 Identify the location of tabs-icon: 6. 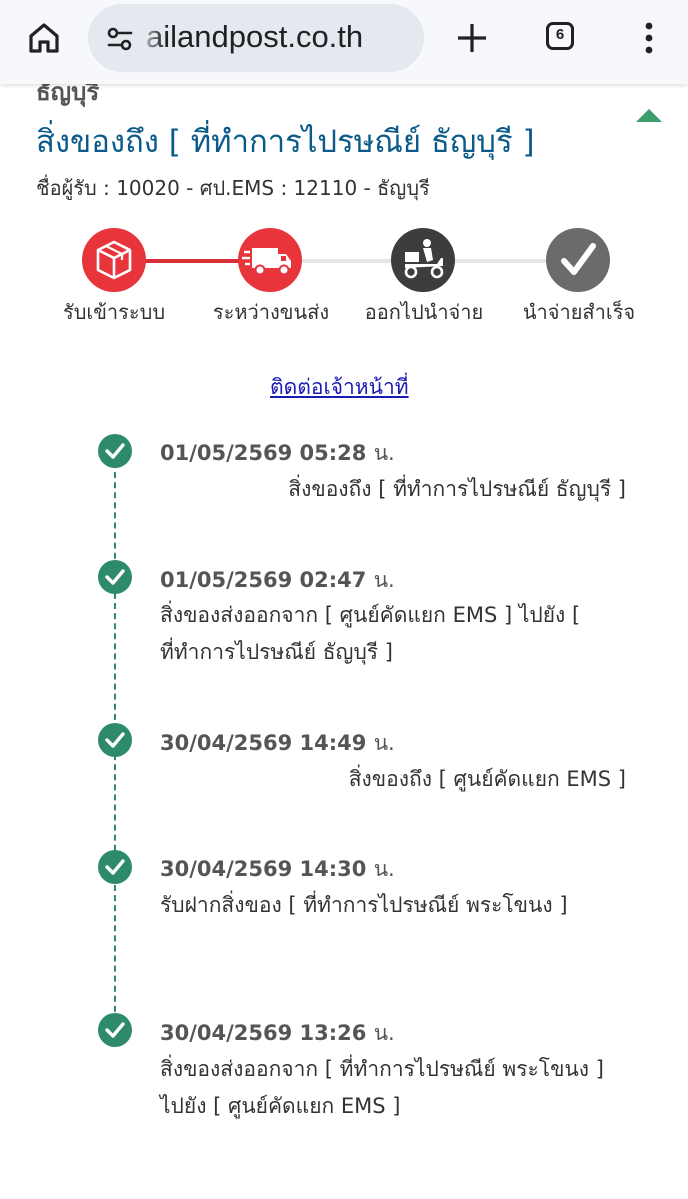
(562, 38).